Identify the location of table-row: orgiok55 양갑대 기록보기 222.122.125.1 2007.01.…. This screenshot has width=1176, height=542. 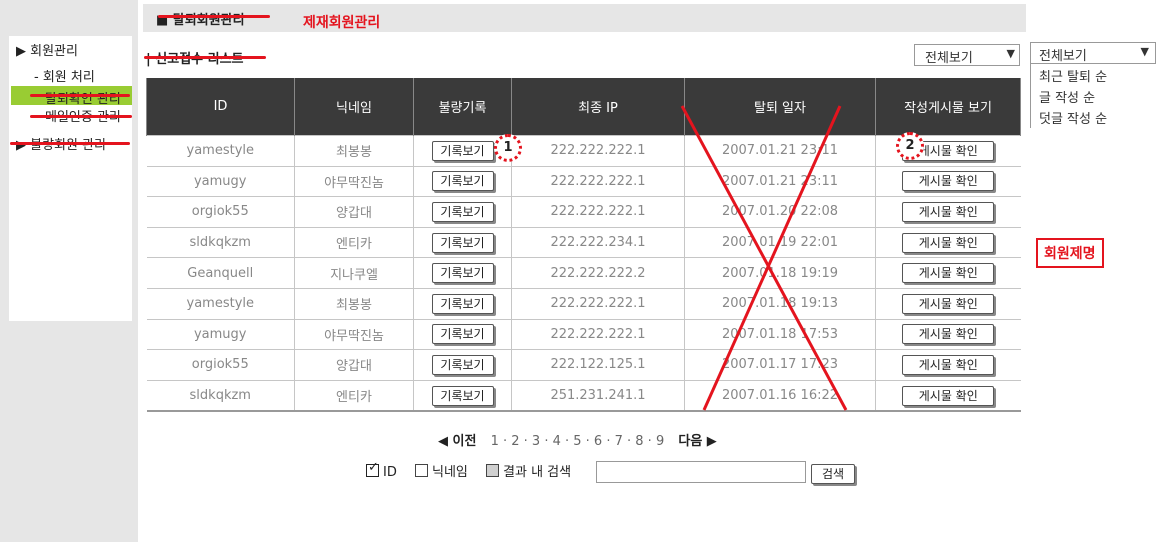
(583, 365).